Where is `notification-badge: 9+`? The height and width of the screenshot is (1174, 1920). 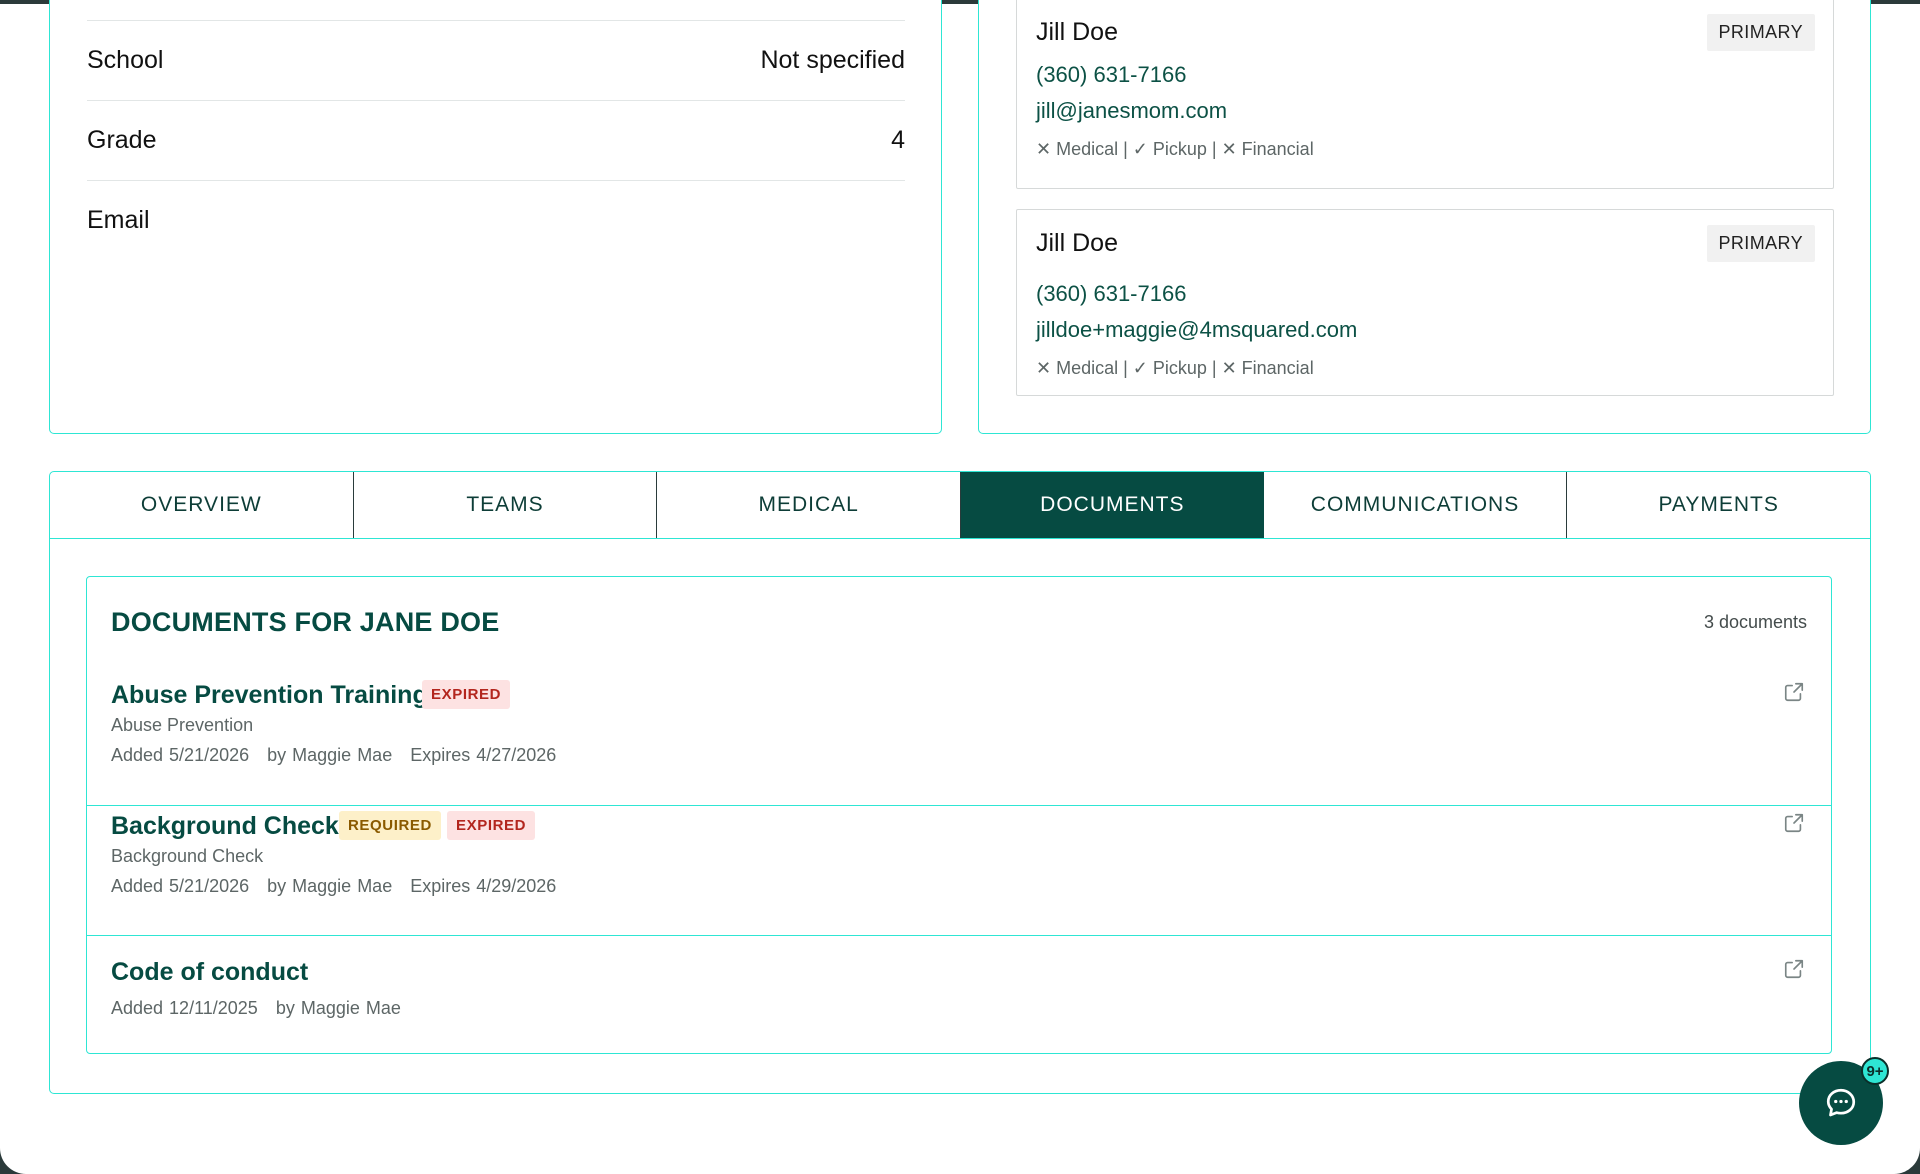 notification-badge: 9+ is located at coordinates (1875, 1071).